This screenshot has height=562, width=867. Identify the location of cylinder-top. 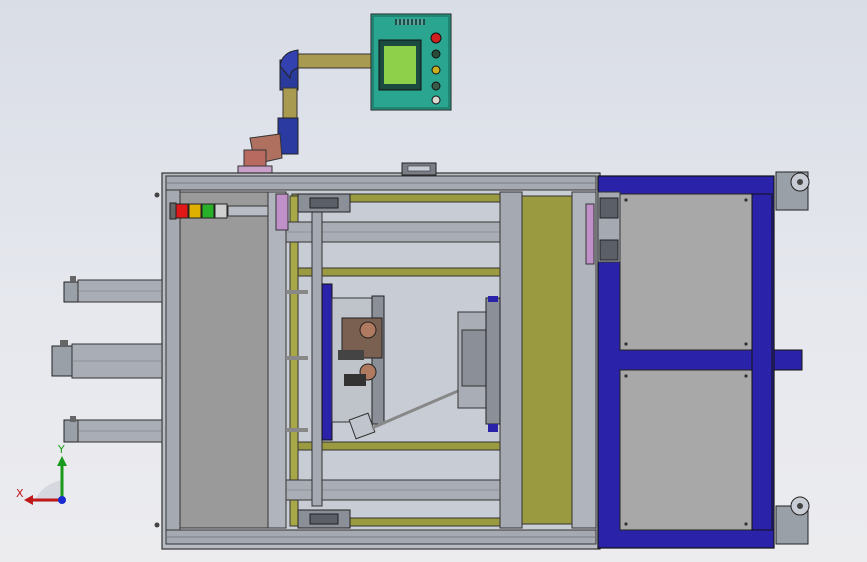
(113, 289).